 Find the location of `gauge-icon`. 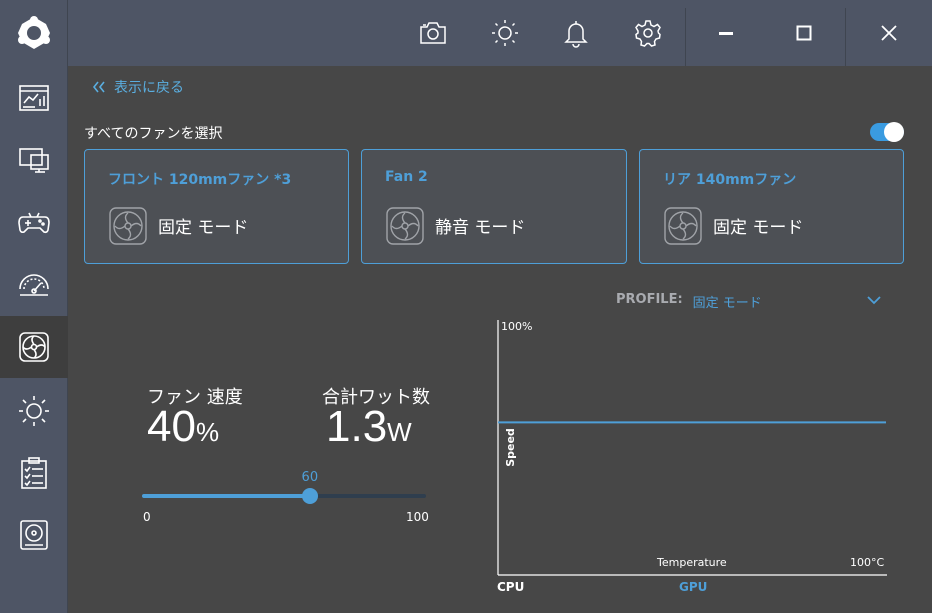

gauge-icon is located at coordinates (34, 285).